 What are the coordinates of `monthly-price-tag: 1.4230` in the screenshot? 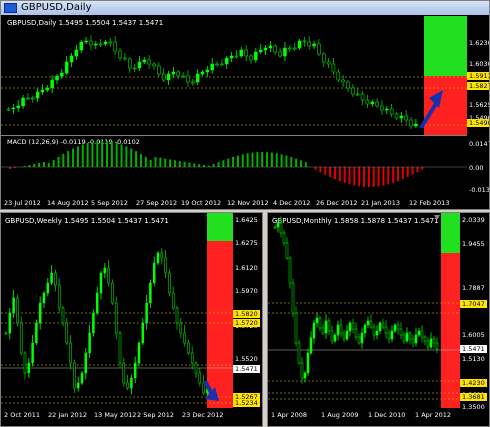 It's located at (473, 383).